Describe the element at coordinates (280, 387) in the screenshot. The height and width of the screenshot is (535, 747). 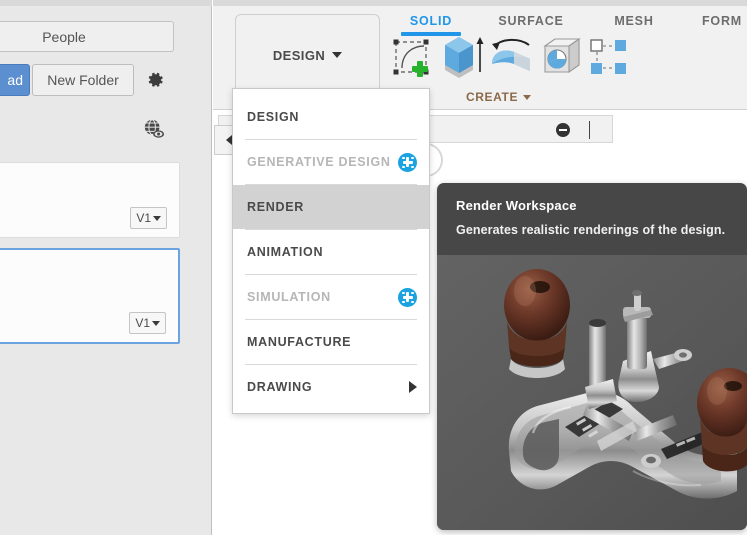
I see `menu-item-label: DRAWING` at that location.